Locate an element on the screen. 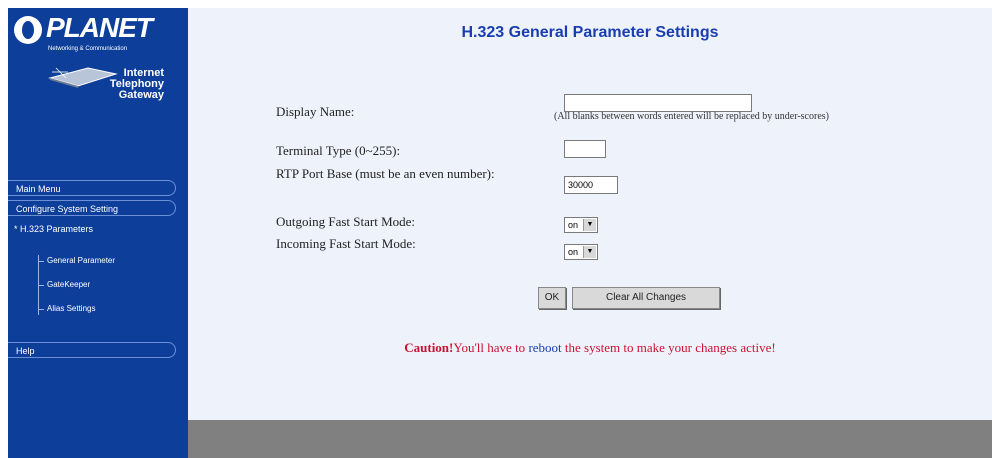  outgoing-fast-start-select: on ▼ is located at coordinates (581, 225).